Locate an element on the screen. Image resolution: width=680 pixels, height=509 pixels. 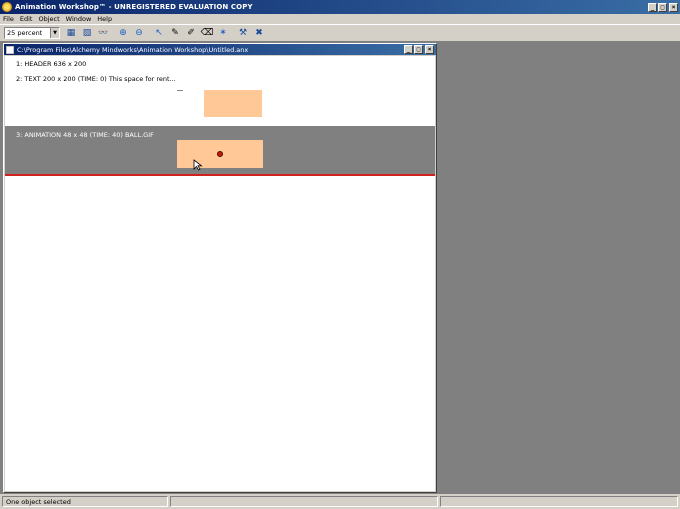
menu-bar: File Edit Object Window Help is located at coordinates (340, 19).